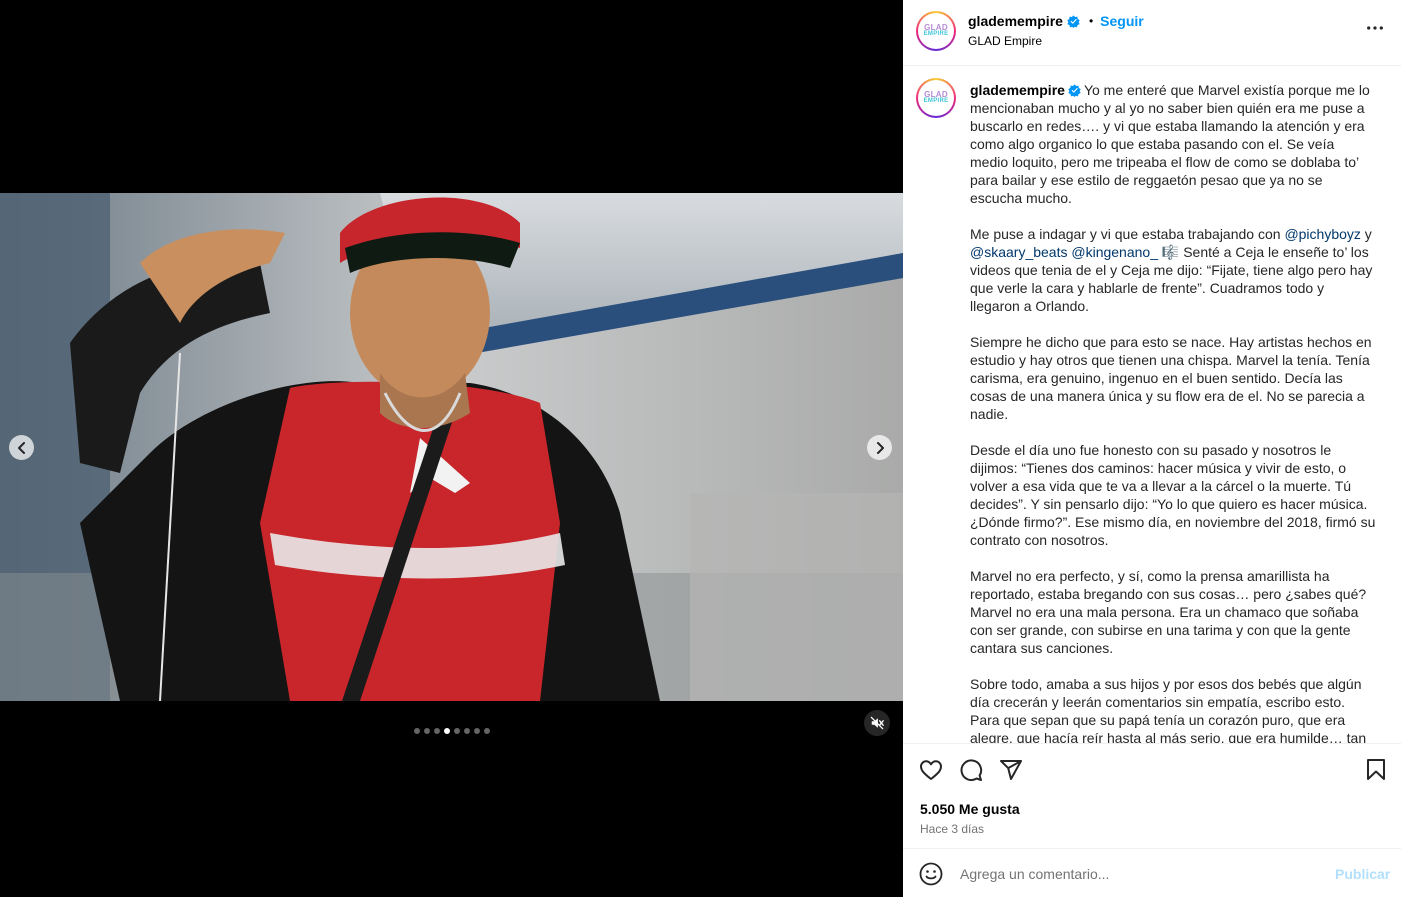  What do you see at coordinates (1114, 252) in the screenshot?
I see `mention-link: @kingenano_` at bounding box center [1114, 252].